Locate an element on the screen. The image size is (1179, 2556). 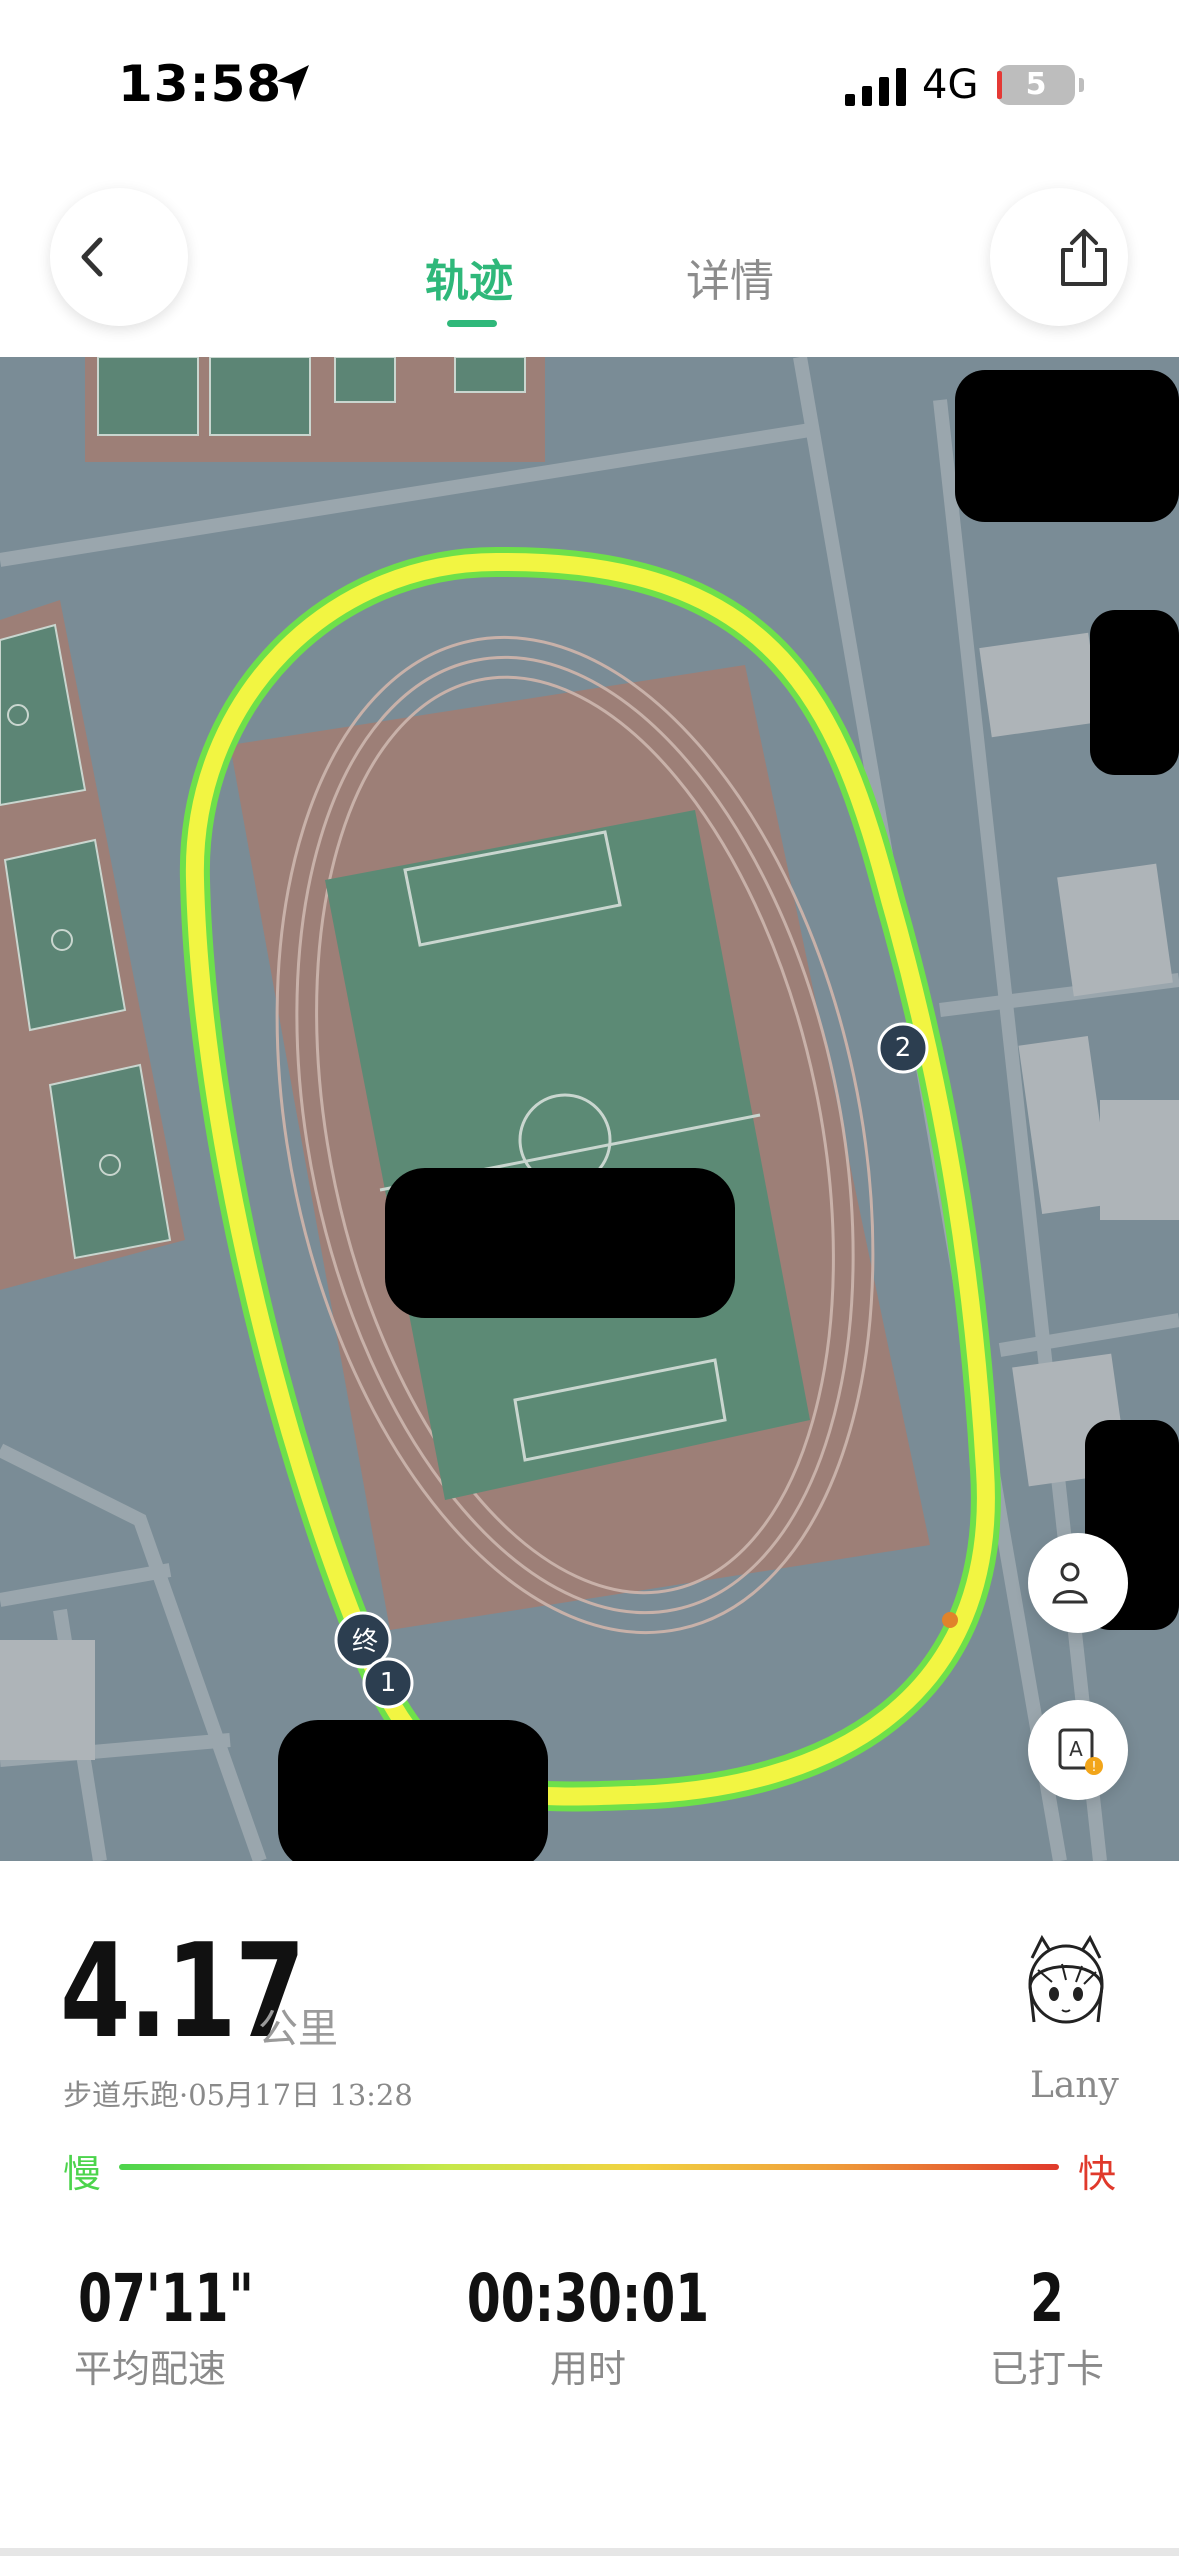
battery-icon: 5 is located at coordinates (1036, 85).